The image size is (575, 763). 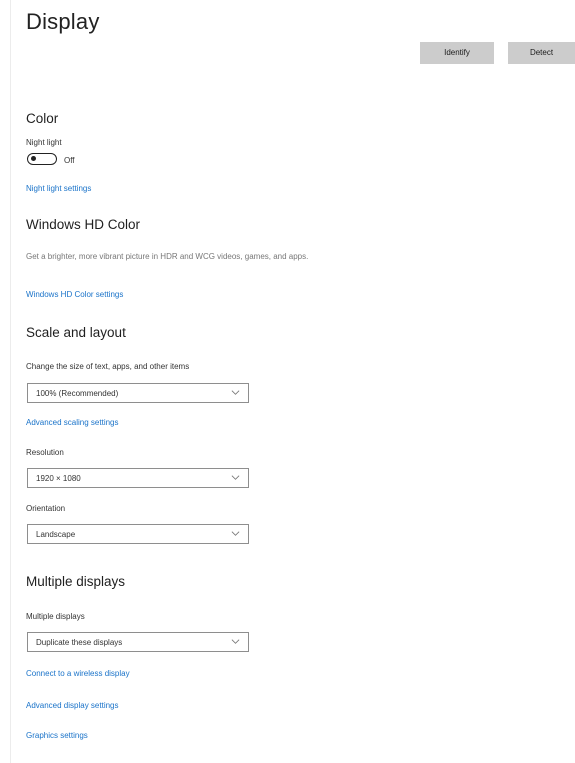 What do you see at coordinates (138, 393) in the screenshot?
I see `scale-dropdown: 100% (Recommended)` at bounding box center [138, 393].